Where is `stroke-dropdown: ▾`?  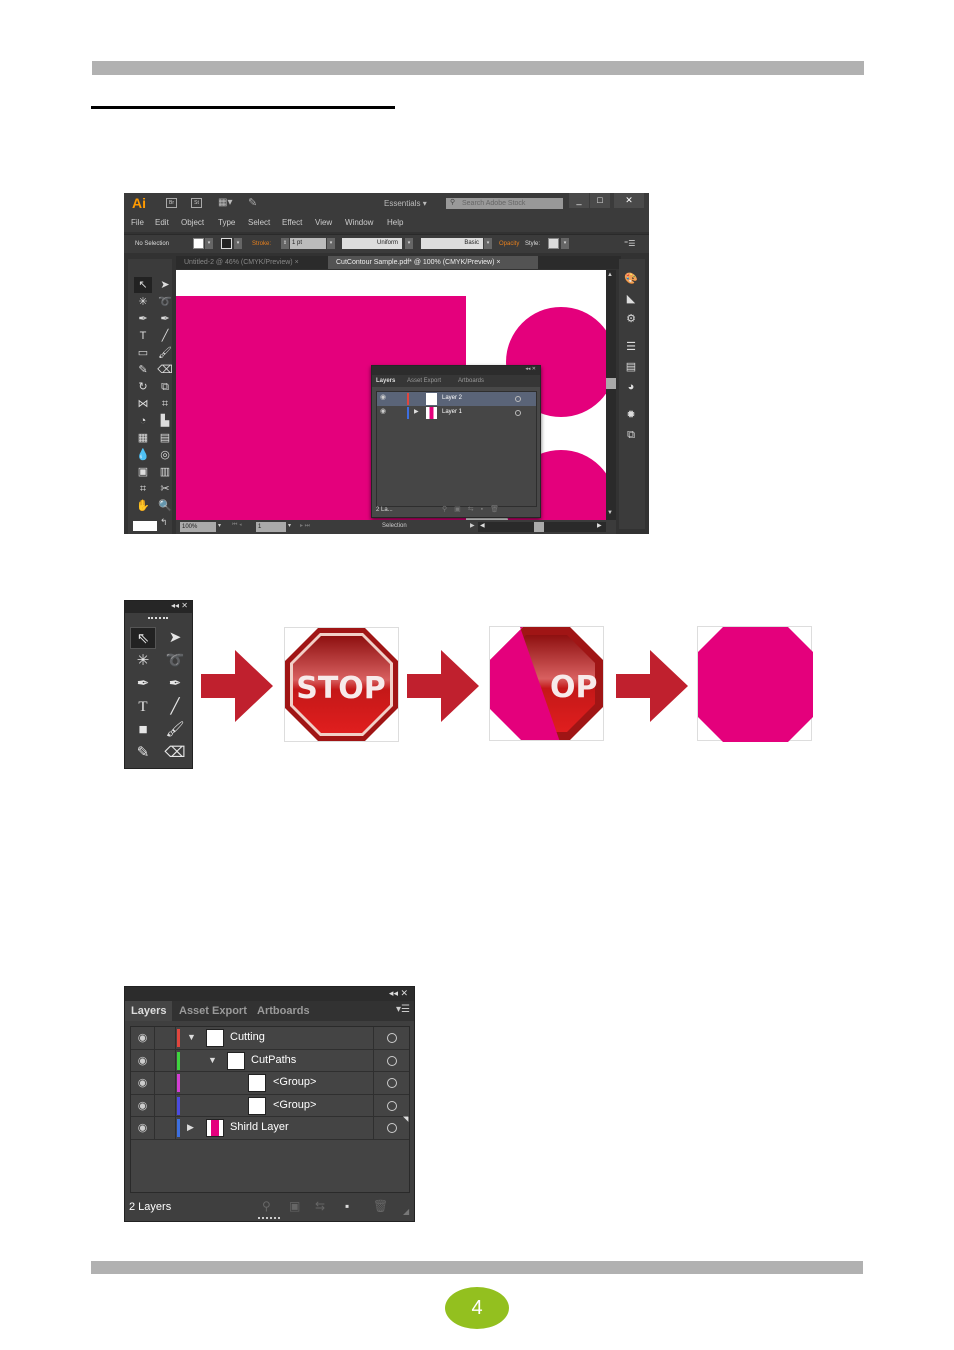 stroke-dropdown: ▾ is located at coordinates (238, 243).